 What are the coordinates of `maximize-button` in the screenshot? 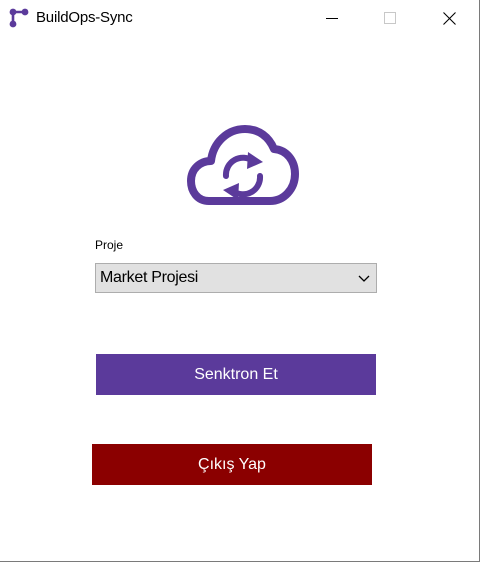 It's located at (390, 18).